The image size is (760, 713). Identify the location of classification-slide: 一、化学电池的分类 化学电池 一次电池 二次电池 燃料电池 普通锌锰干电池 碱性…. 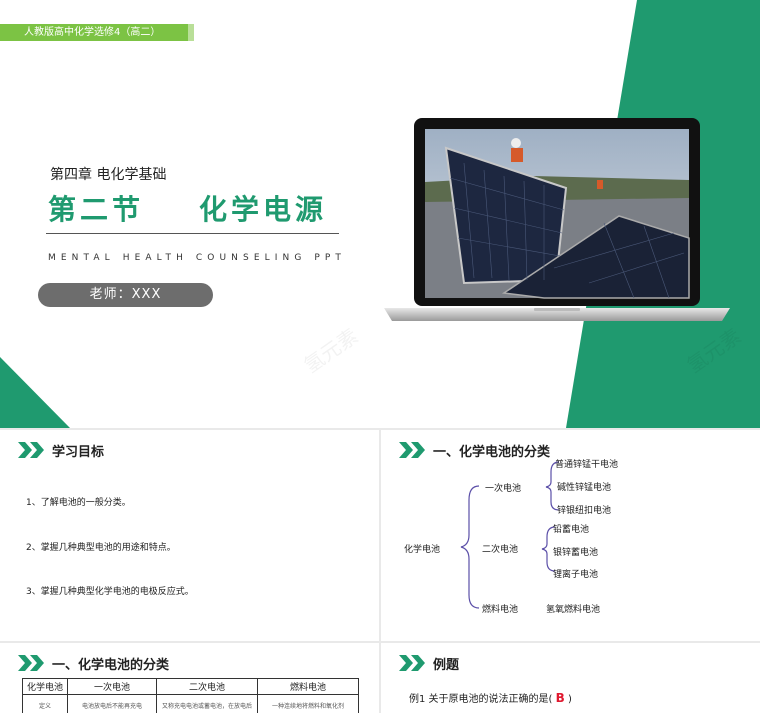
(570, 535).